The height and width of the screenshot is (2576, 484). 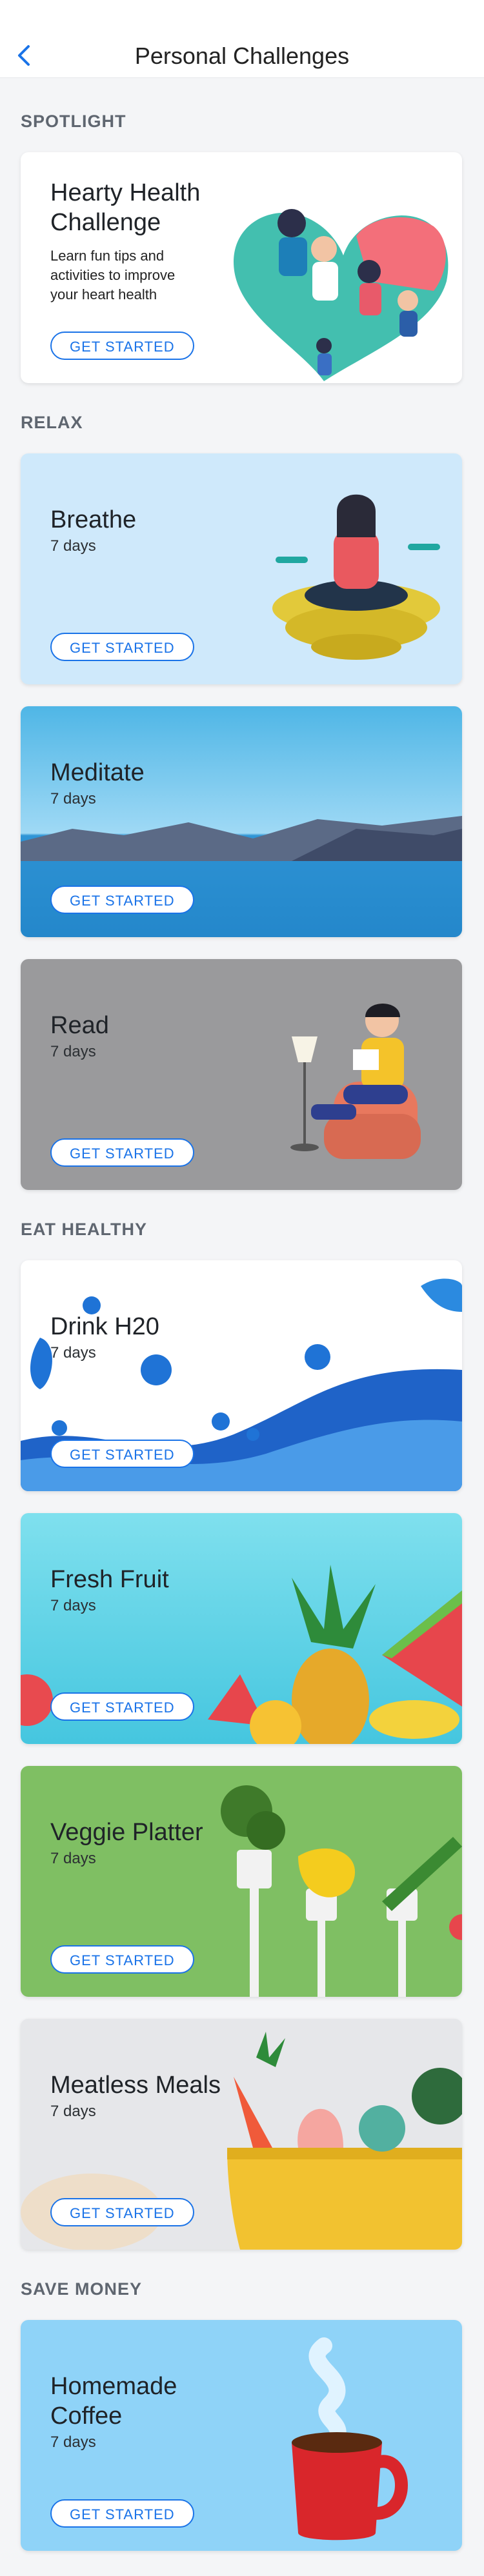 I want to click on section-title: EAT HEALTHY, so click(x=84, y=1229).